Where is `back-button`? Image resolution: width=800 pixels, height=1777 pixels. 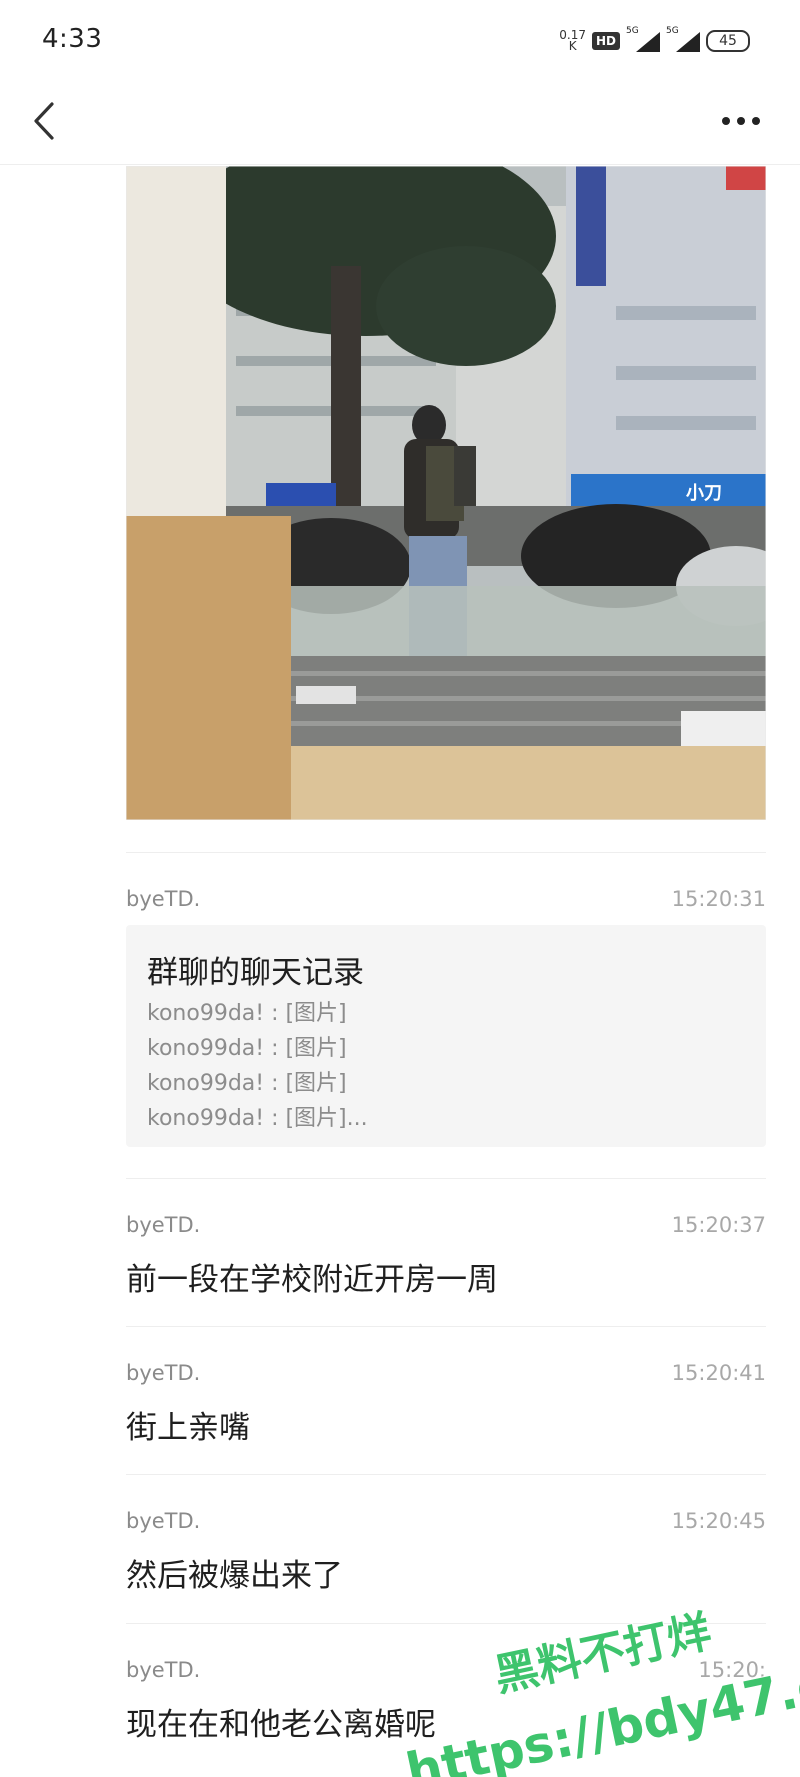
back-button is located at coordinates (46, 121).